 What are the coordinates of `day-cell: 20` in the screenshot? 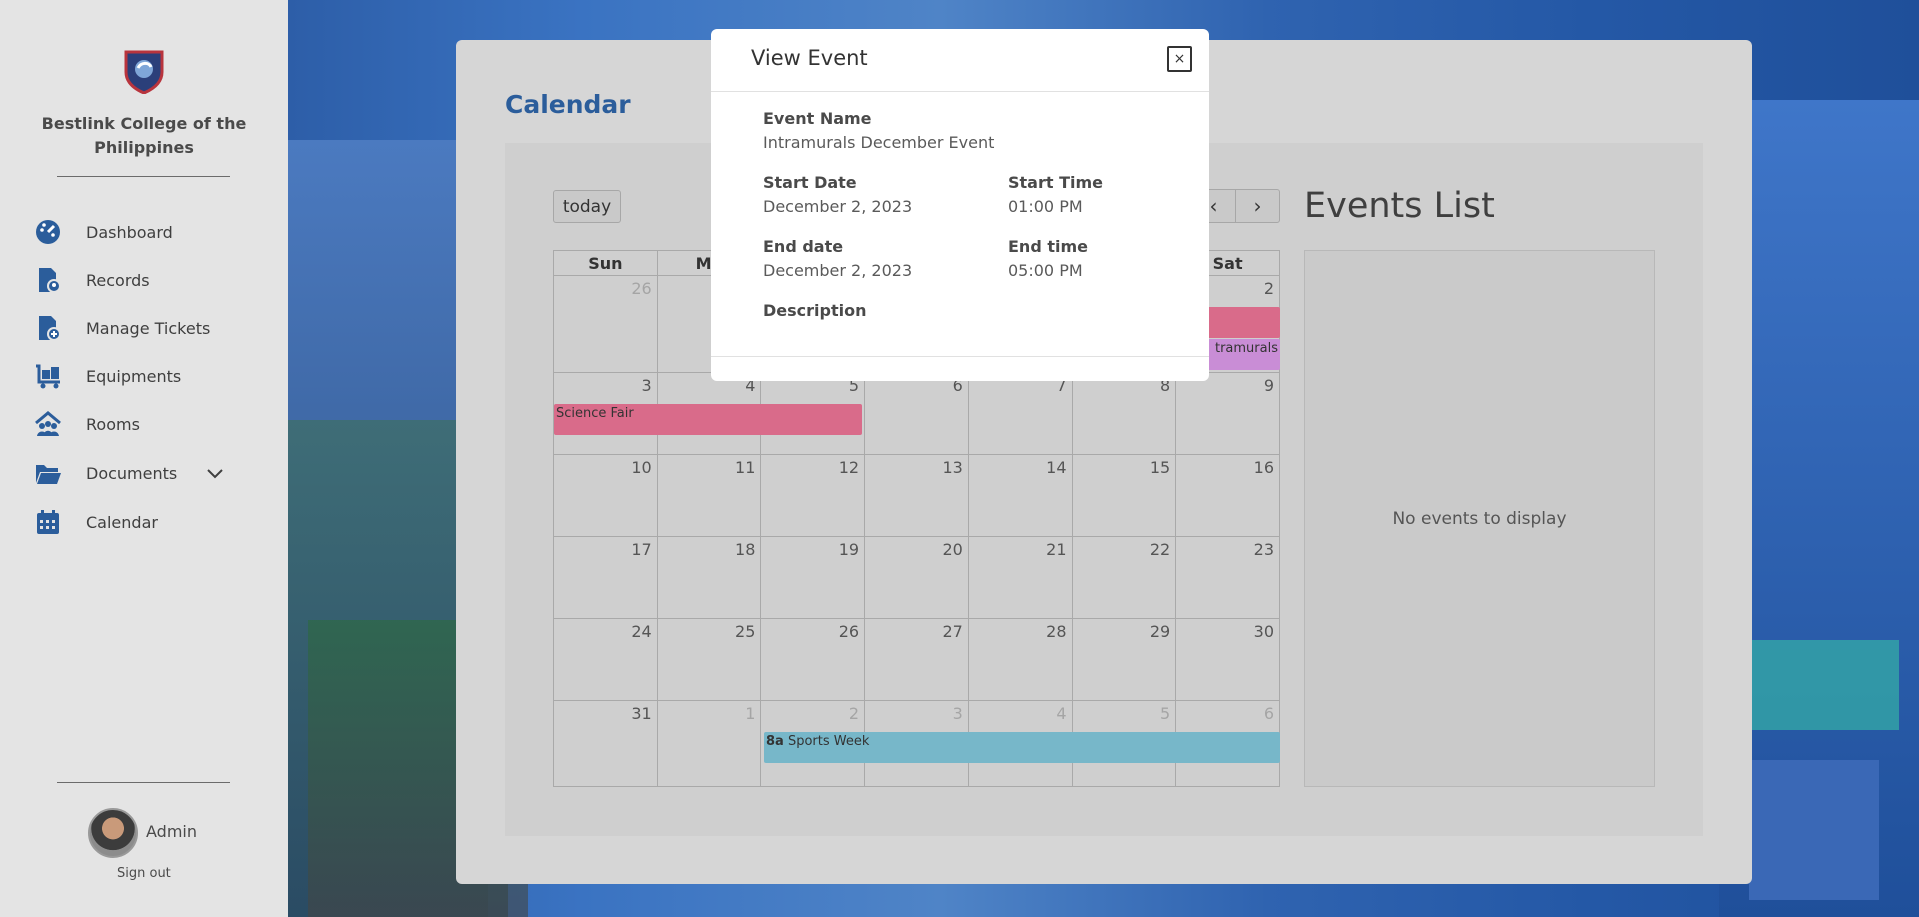 It's located at (916, 577).